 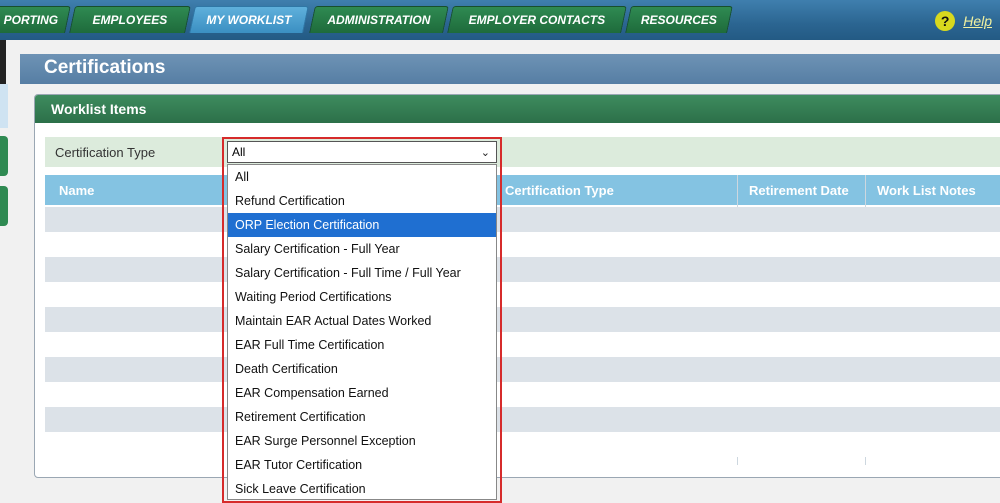 I want to click on left-edge-light, so click(x=4, y=106).